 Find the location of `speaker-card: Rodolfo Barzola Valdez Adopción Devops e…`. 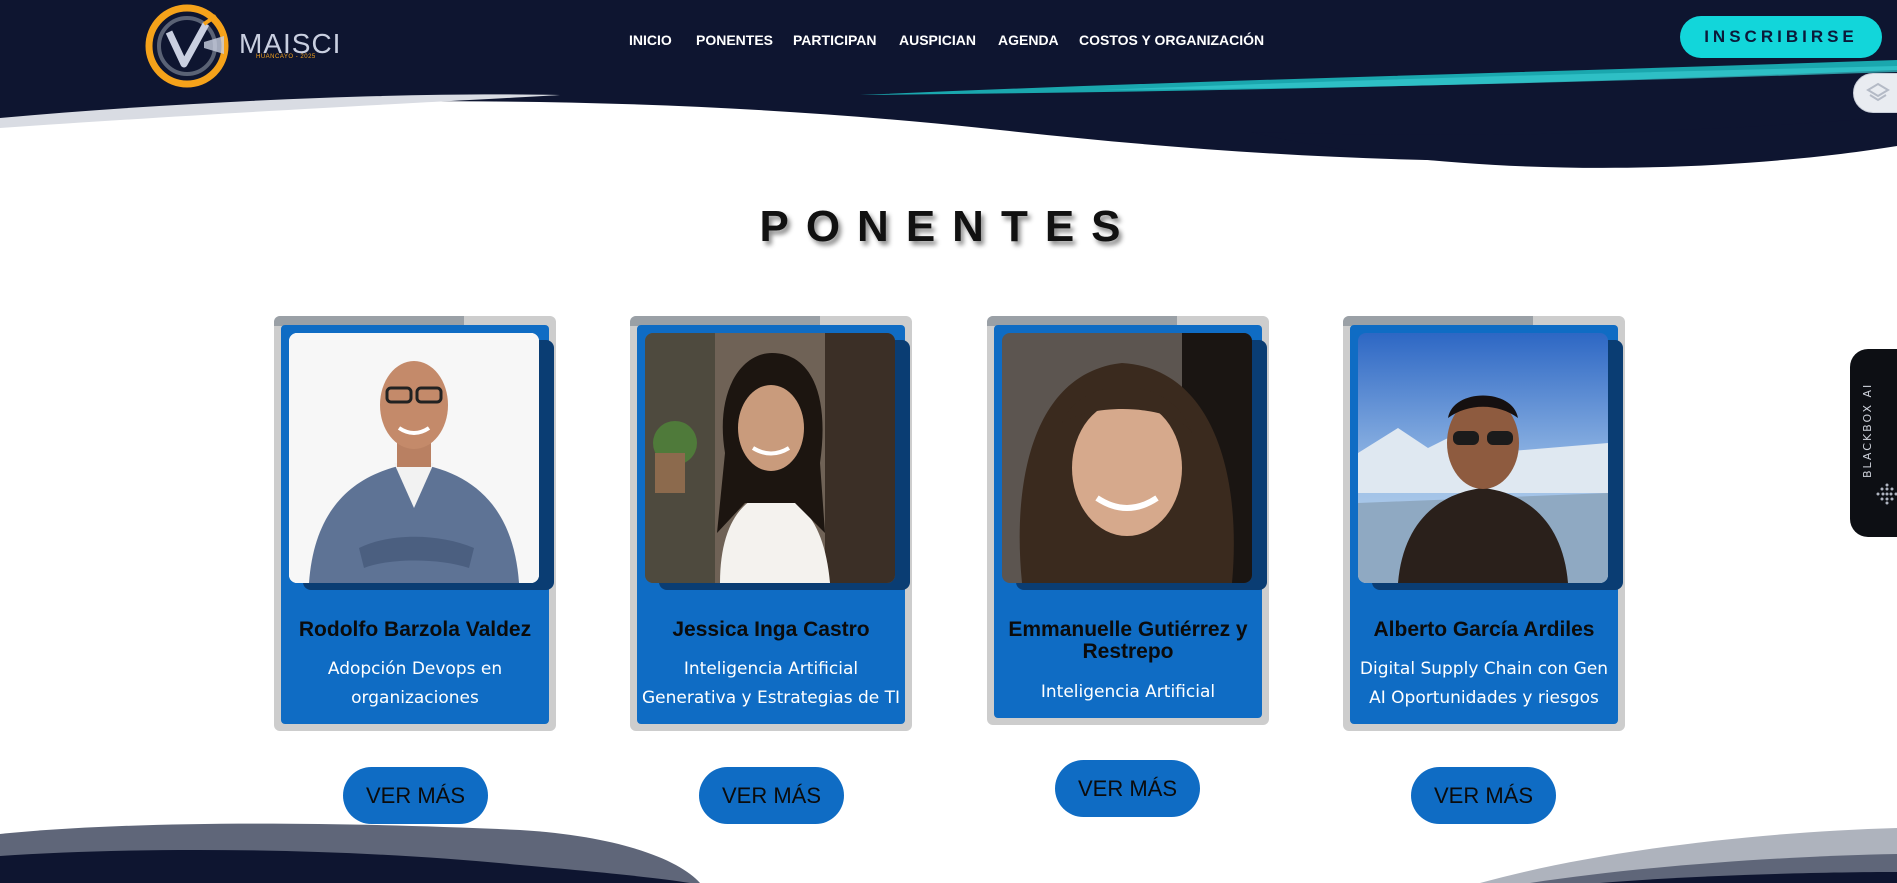

speaker-card: Rodolfo Barzola Valdez Adopción Devops e… is located at coordinates (415, 523).